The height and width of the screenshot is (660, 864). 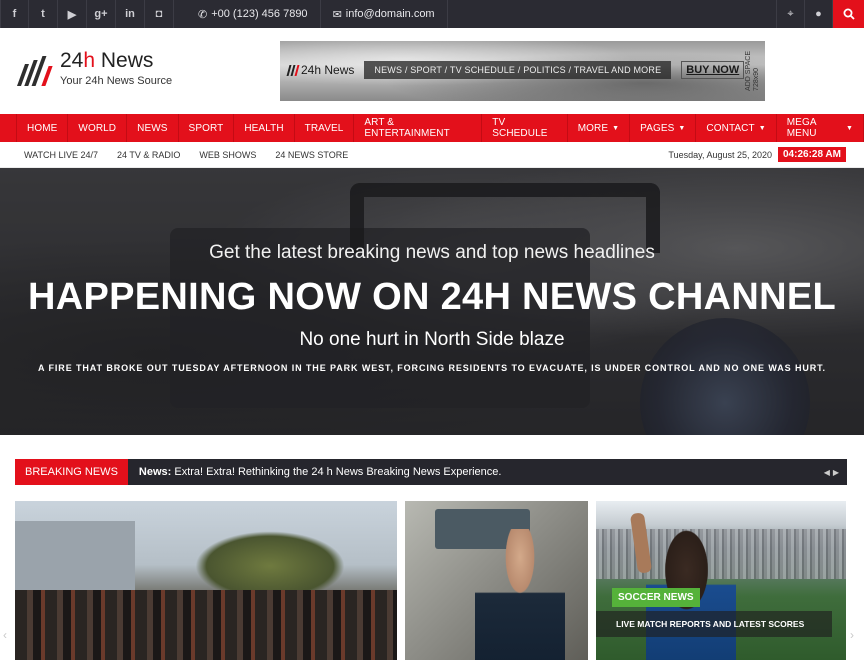 What do you see at coordinates (43, 14) in the screenshot?
I see `twitter-icon: t` at bounding box center [43, 14].